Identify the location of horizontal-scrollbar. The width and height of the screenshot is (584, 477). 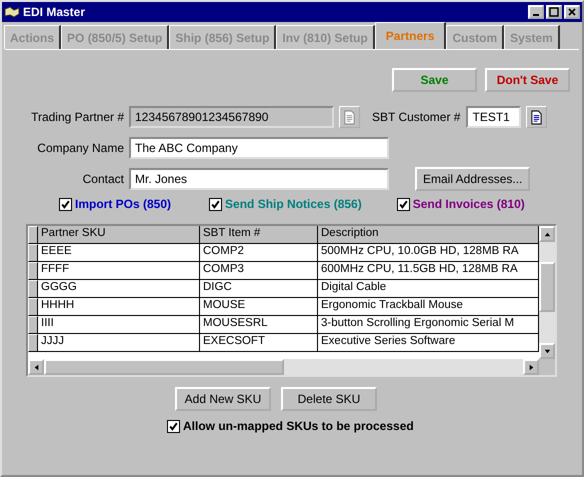
(283, 367).